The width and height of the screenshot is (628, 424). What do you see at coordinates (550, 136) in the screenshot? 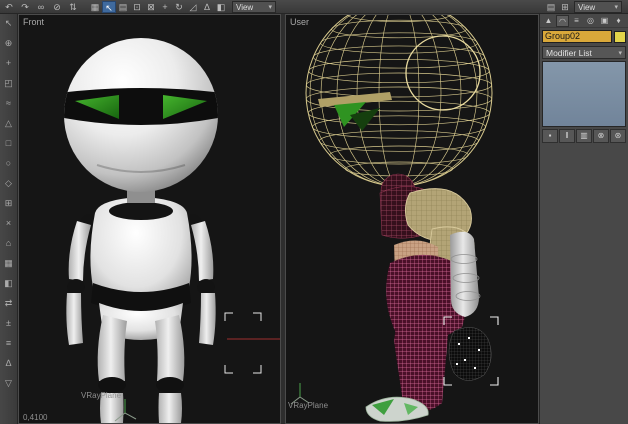
I see `pin-stack-button: ▪` at bounding box center [550, 136].